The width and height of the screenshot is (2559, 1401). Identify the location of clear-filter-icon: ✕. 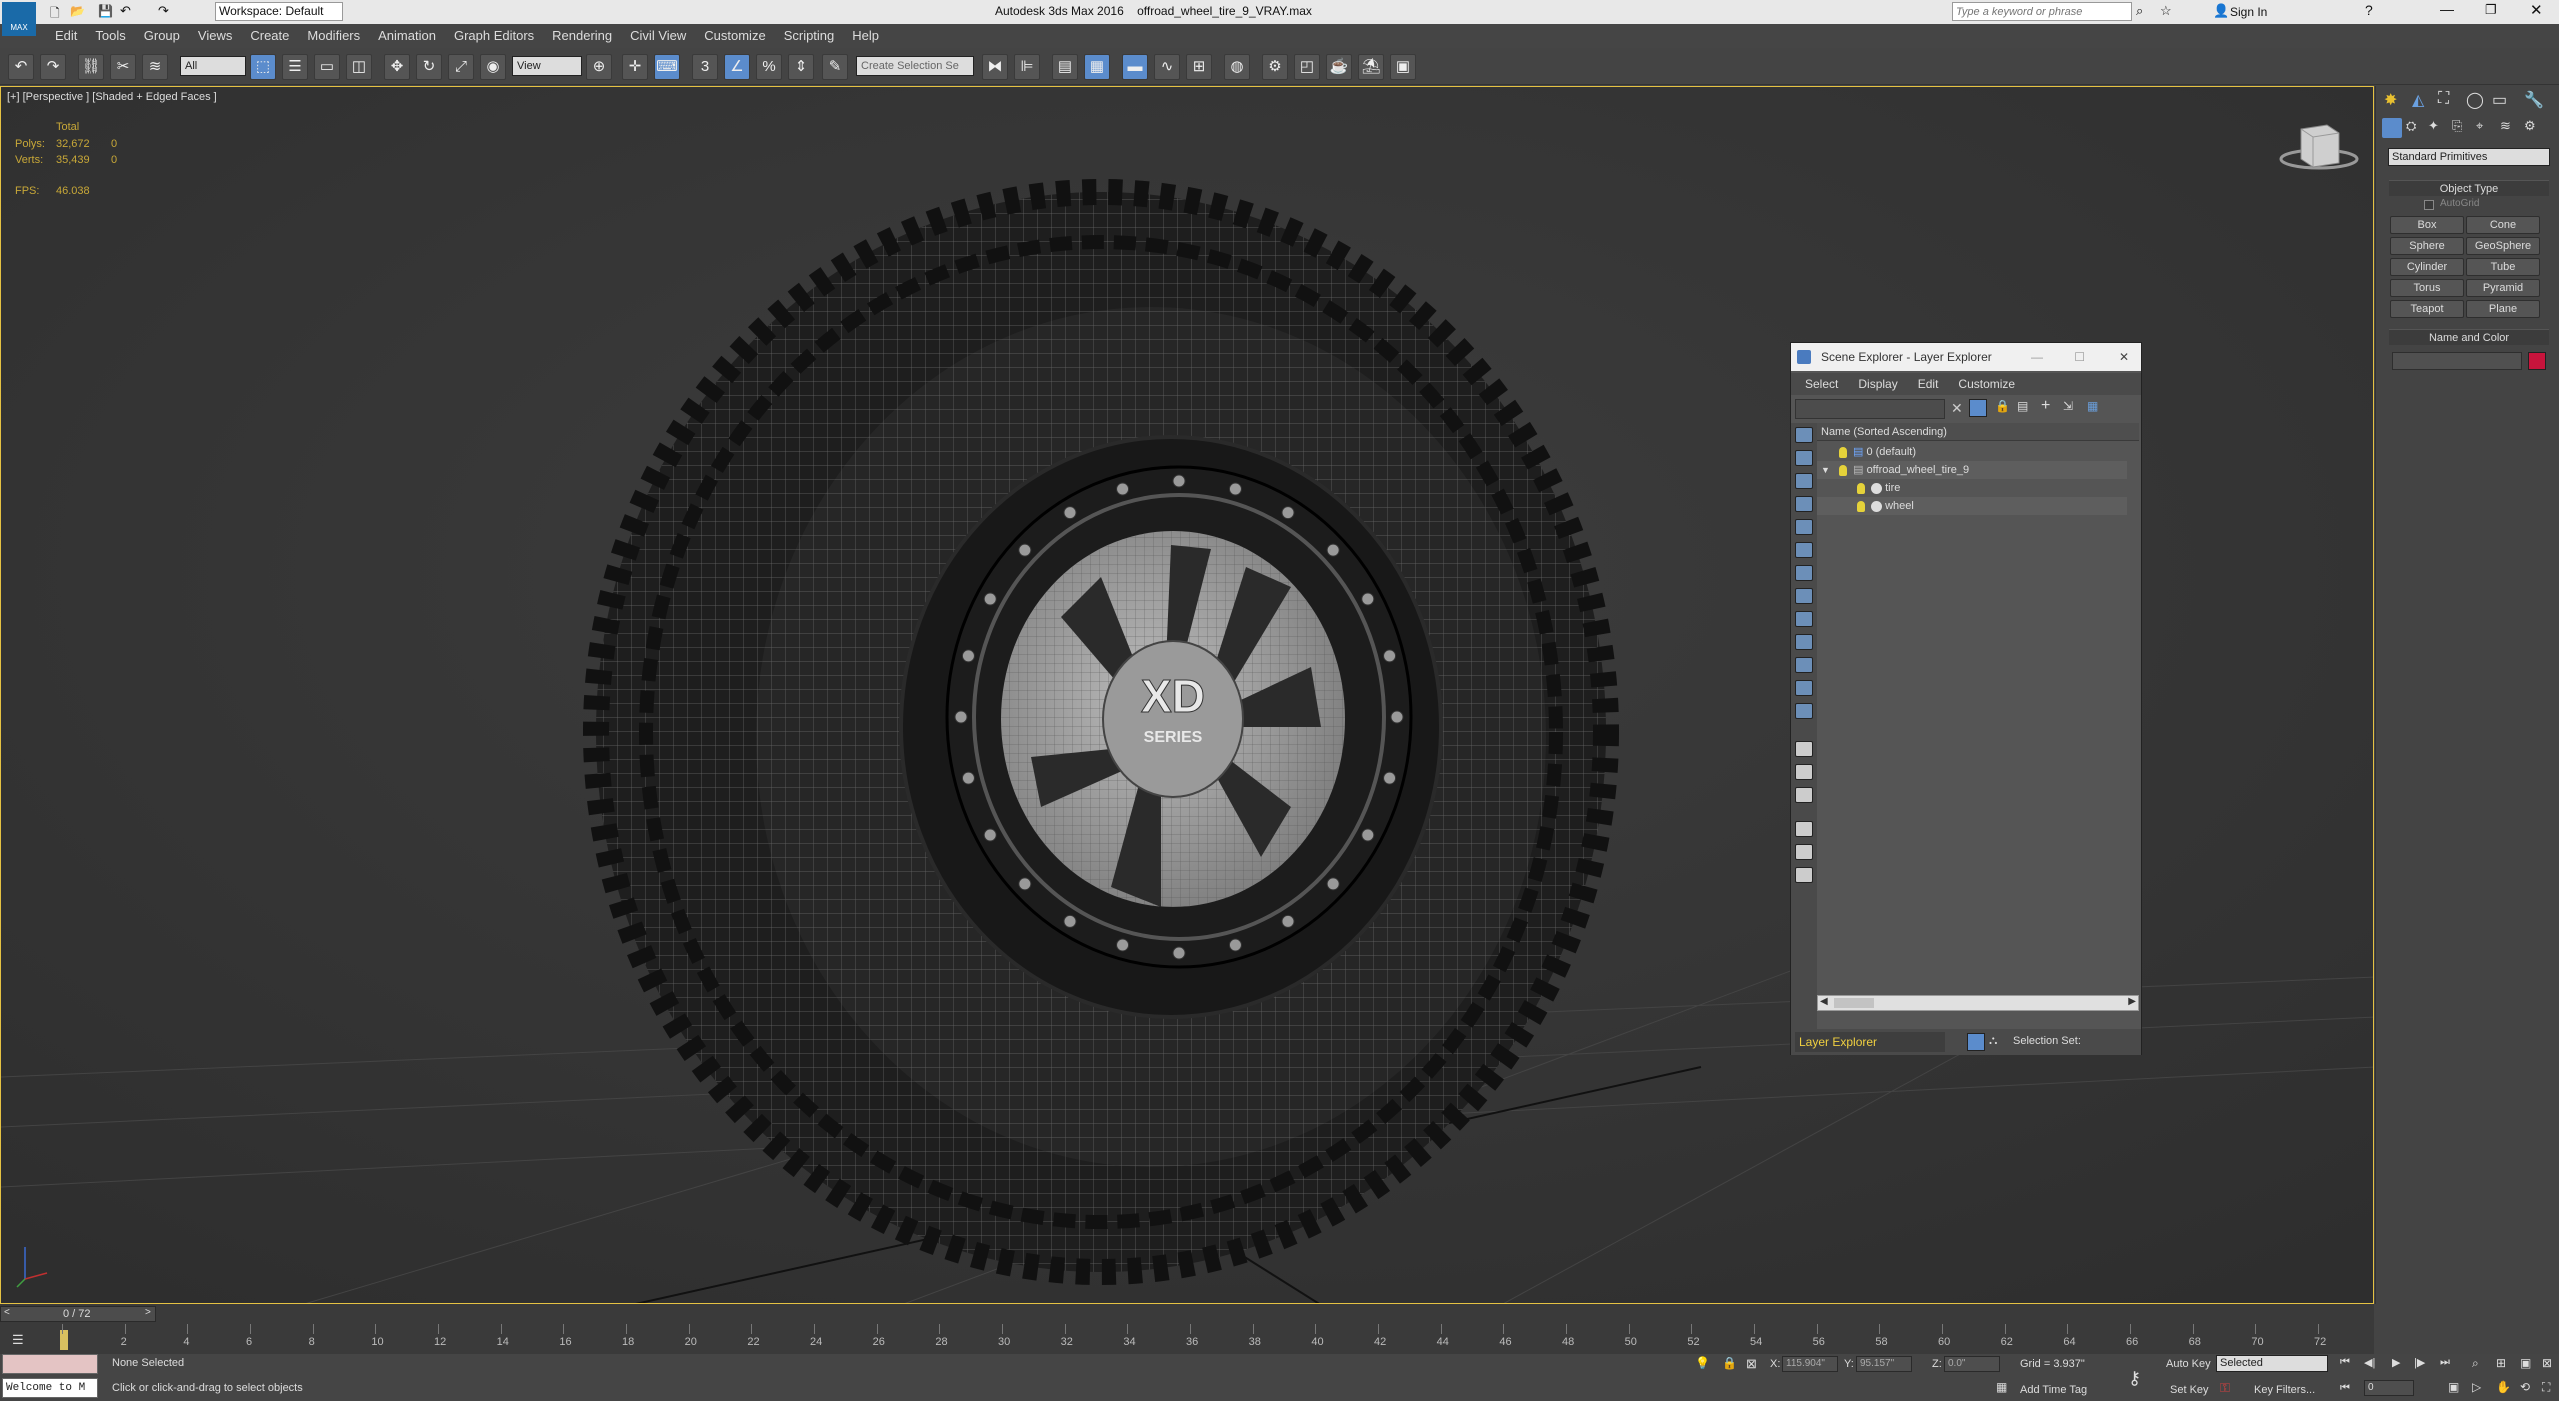
(1957, 408).